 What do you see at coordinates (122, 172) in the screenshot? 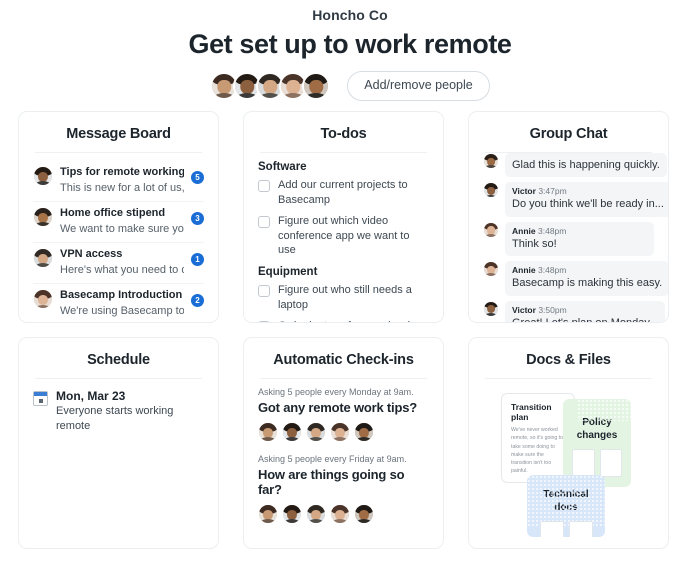
I see `message-title: Tips for remote working` at bounding box center [122, 172].